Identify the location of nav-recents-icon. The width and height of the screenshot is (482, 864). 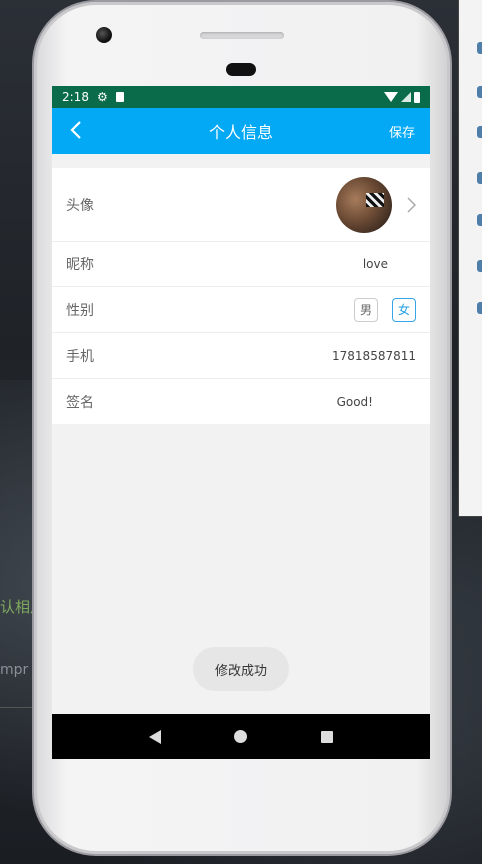
(327, 736).